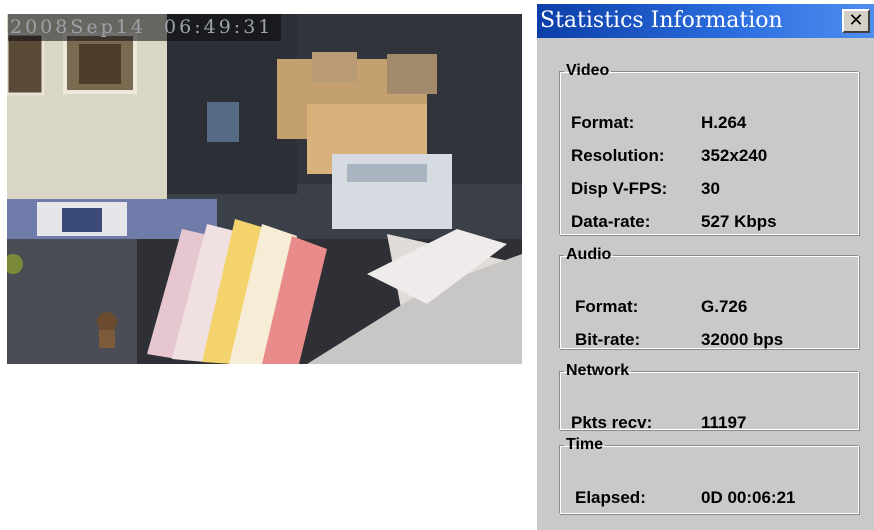  I want to click on audio-bitrate-value: 32000 bps, so click(742, 339).